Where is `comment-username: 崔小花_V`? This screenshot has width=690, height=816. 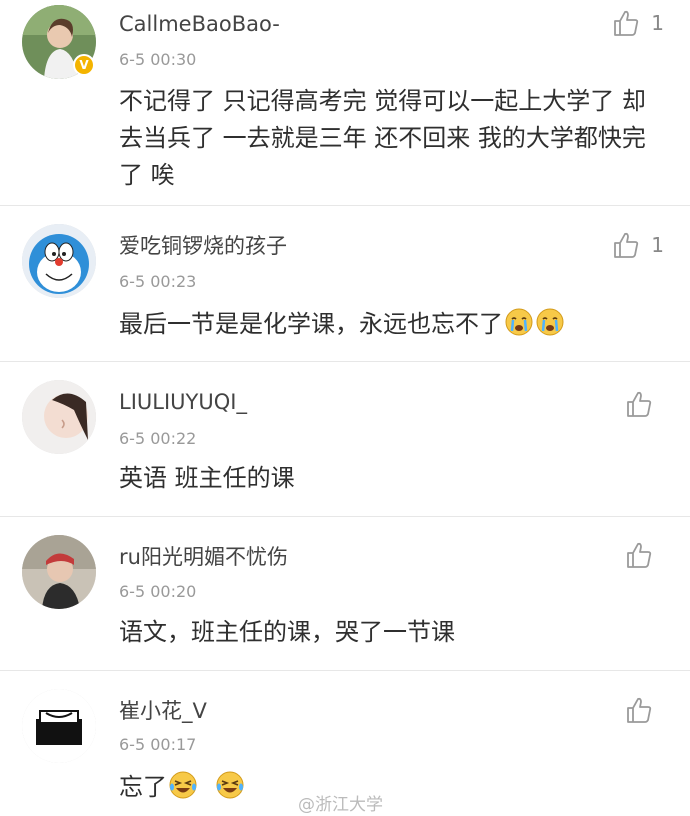
comment-username: 崔小花_V is located at coordinates (163, 710).